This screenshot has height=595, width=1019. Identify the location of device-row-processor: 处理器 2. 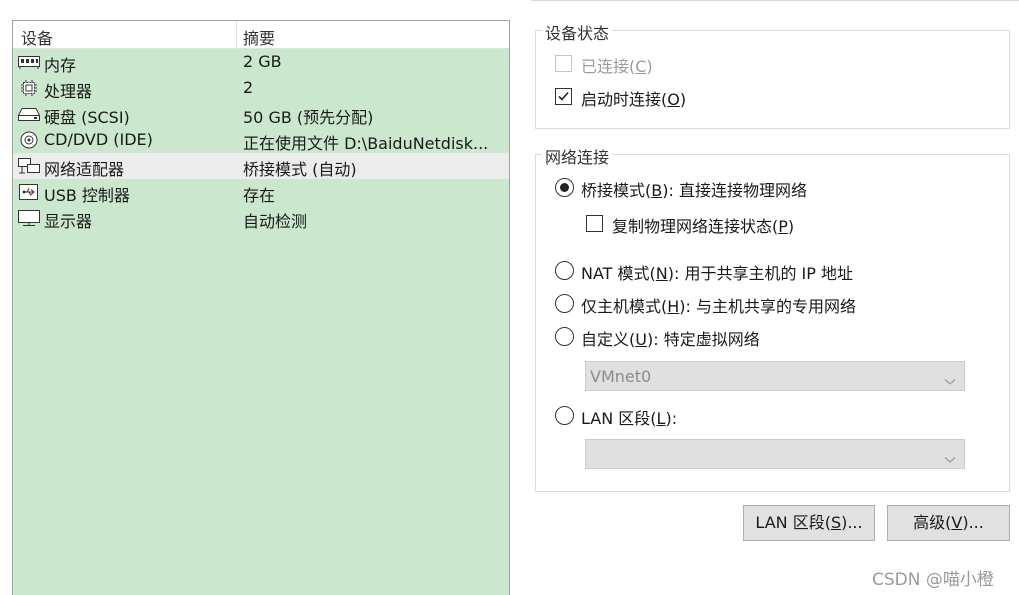
(261, 88).